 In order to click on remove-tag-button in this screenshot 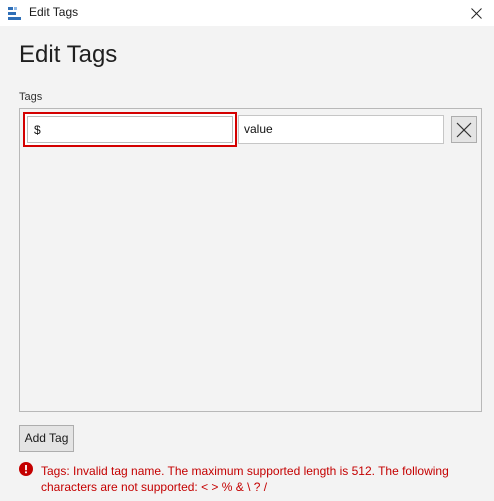, I will do `click(464, 129)`.